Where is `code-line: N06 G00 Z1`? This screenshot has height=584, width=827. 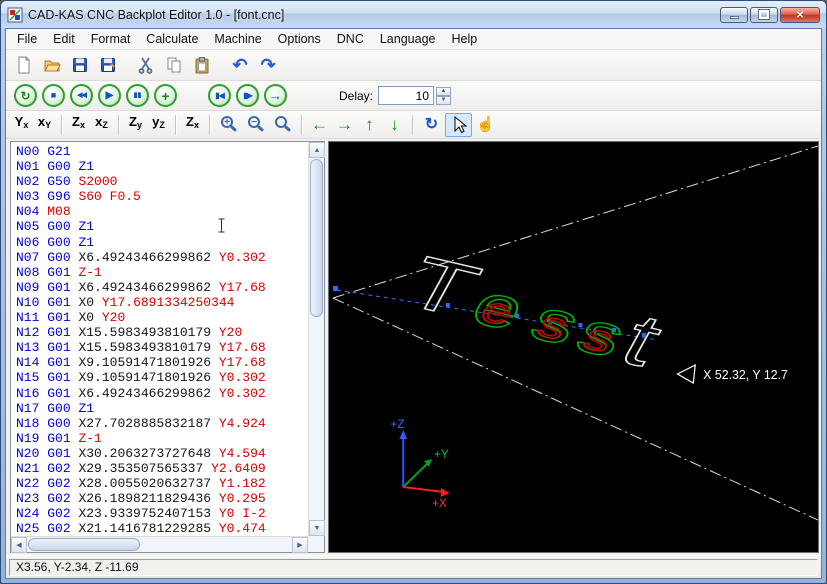 code-line: N06 G00 Z1 is located at coordinates (55, 242).